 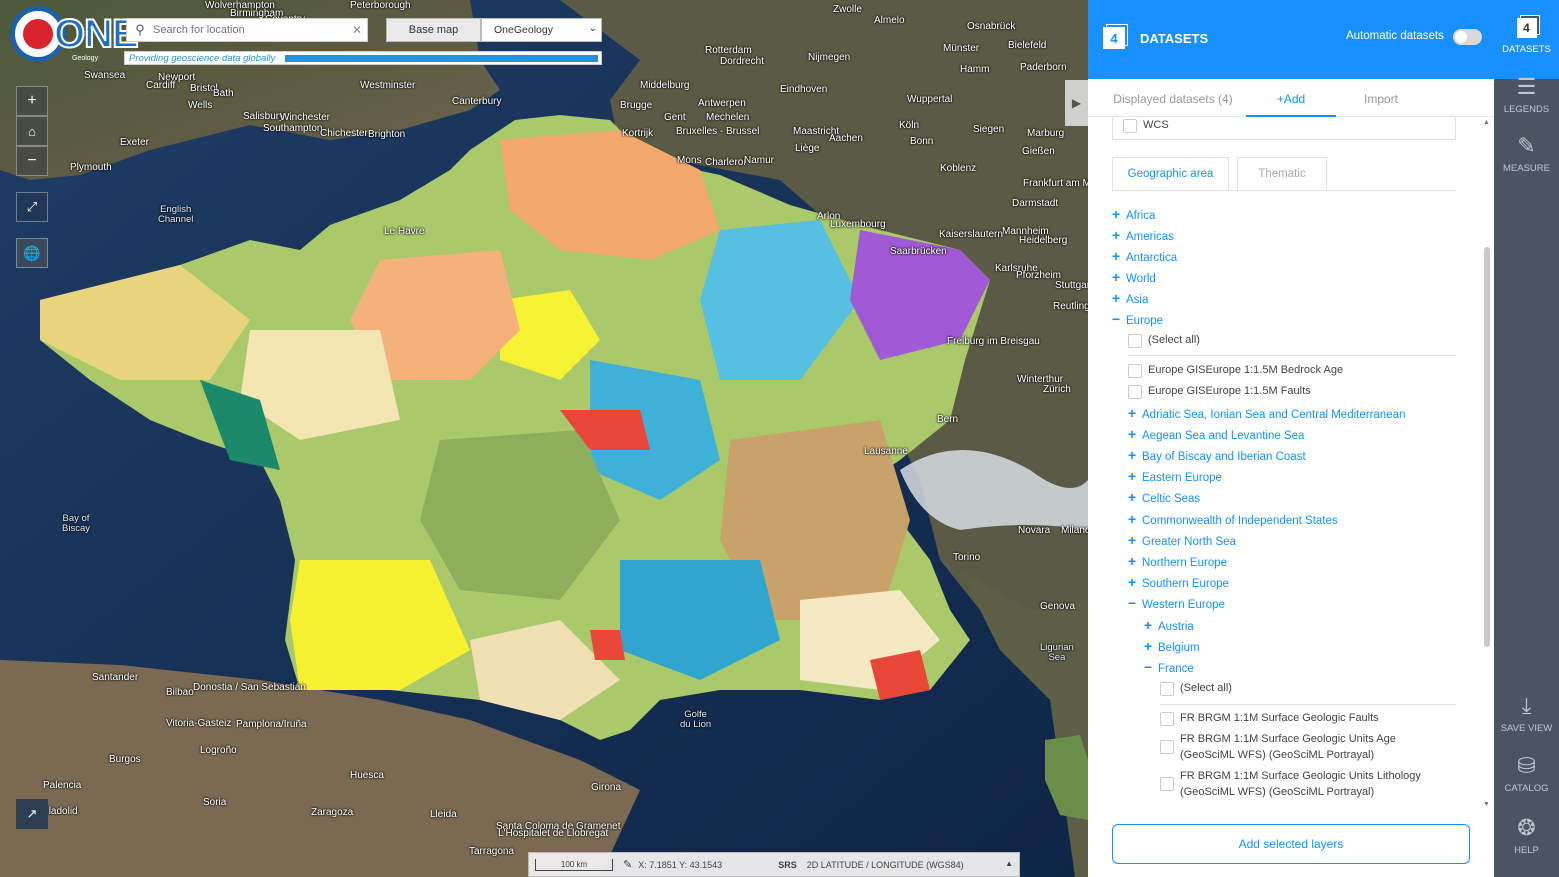 I want to click on basemap-button: Base map, so click(x=433, y=30).